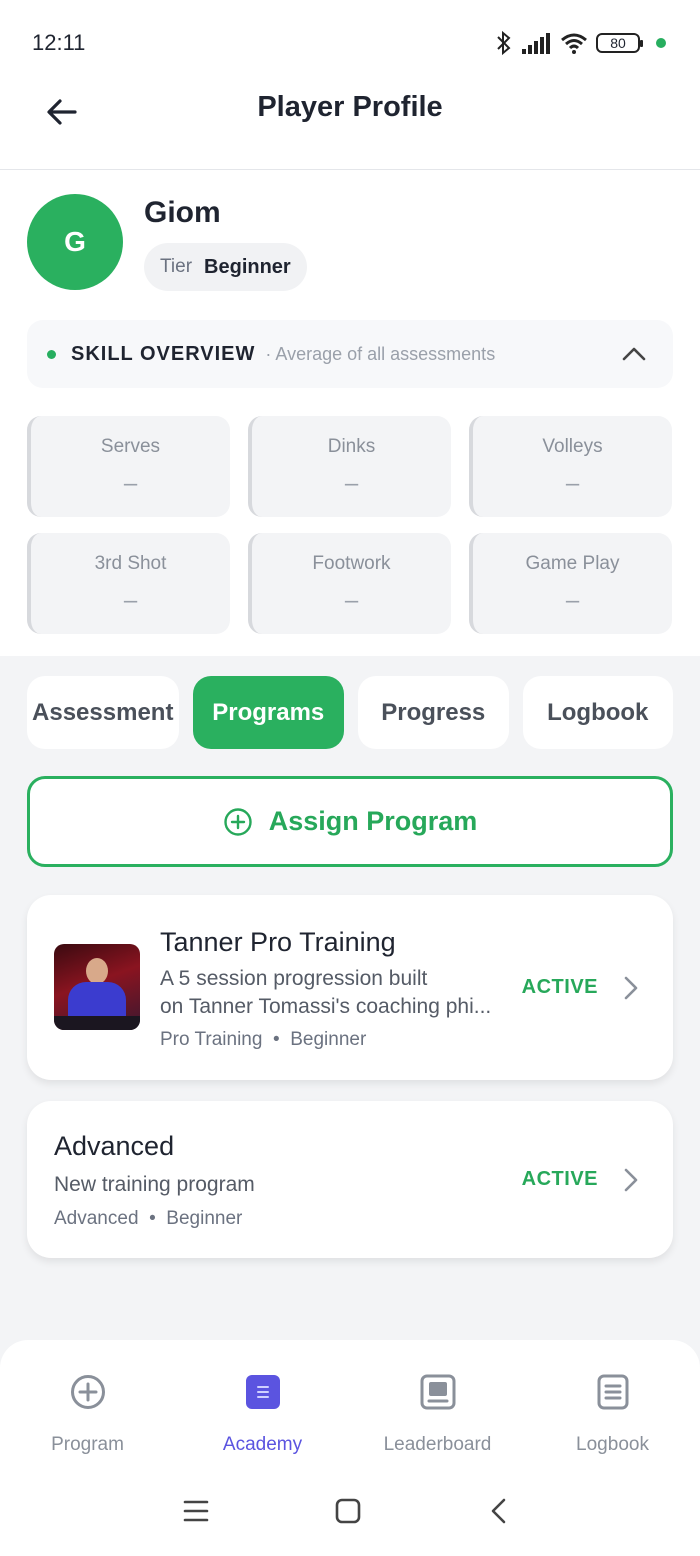 This screenshot has height=1556, width=700. Describe the element at coordinates (211, 1039) in the screenshot. I see `program-category: Pro Training` at that location.